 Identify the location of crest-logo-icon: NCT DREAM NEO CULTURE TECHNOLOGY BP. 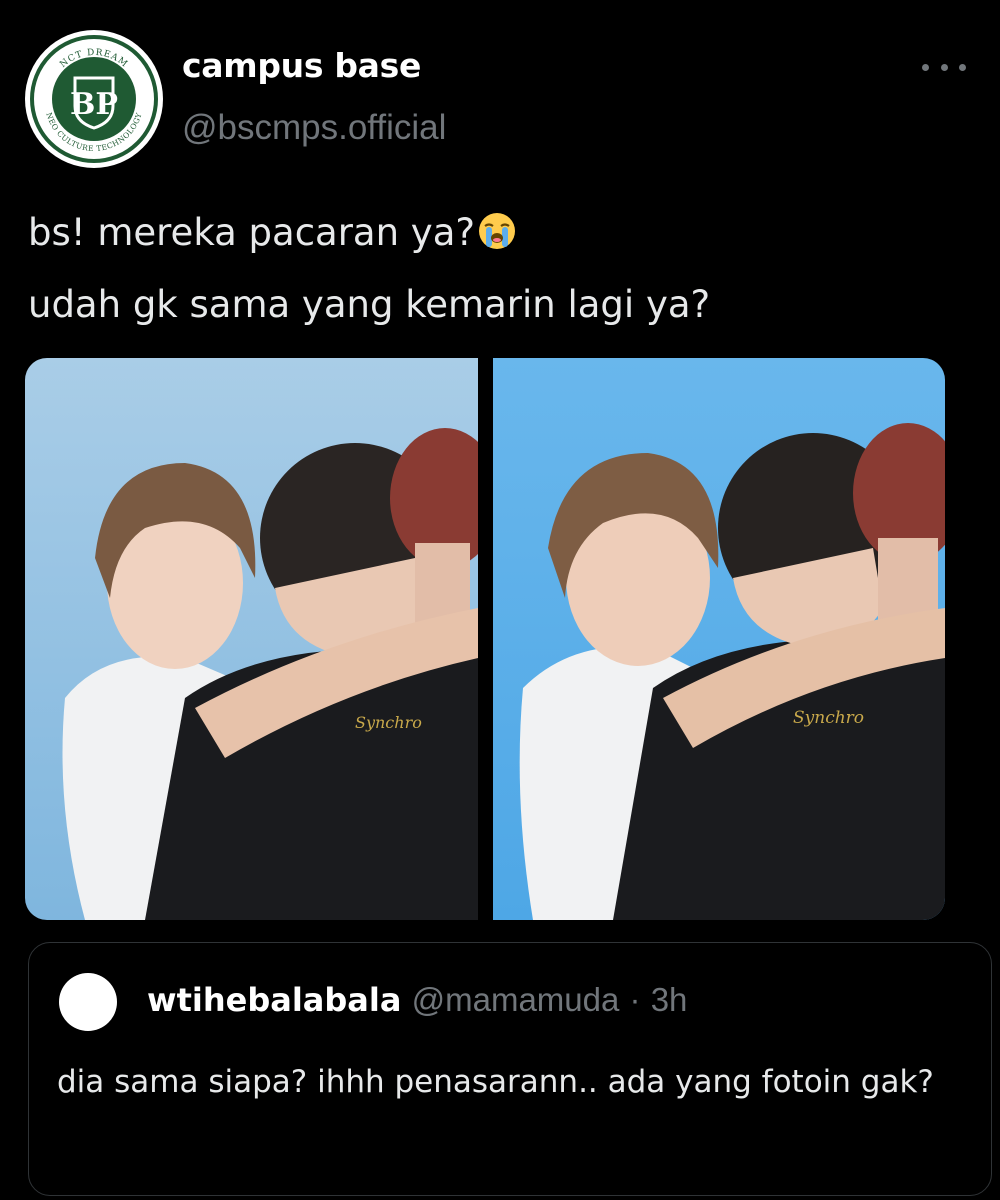
(94, 99).